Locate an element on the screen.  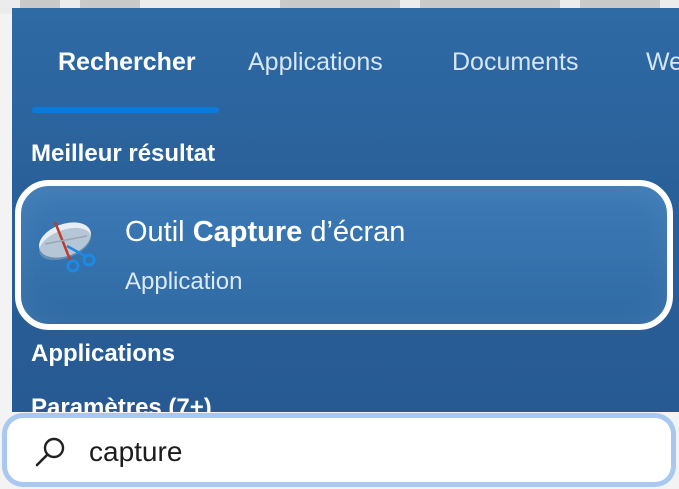
tab-search: Rechercher is located at coordinates (127, 62).